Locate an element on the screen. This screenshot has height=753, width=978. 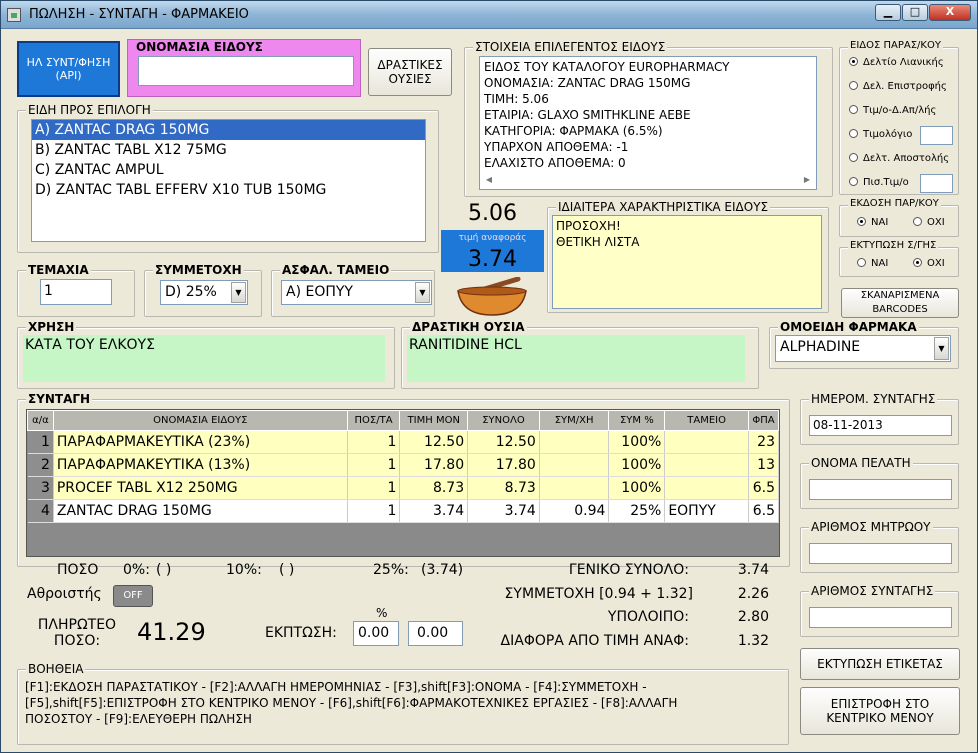
list-item: C) ZANTAC AMPUL is located at coordinates (228, 170).